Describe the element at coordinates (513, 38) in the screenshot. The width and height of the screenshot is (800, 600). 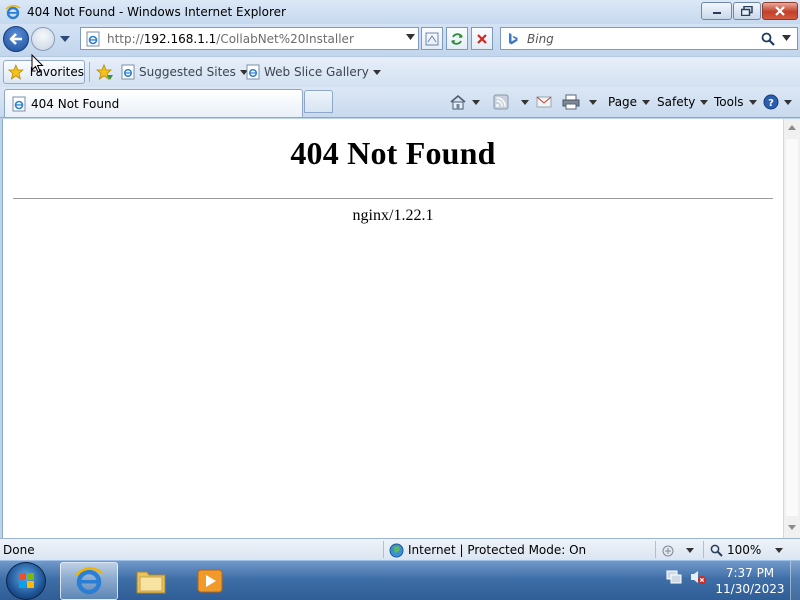
I see `bing-icon` at that location.